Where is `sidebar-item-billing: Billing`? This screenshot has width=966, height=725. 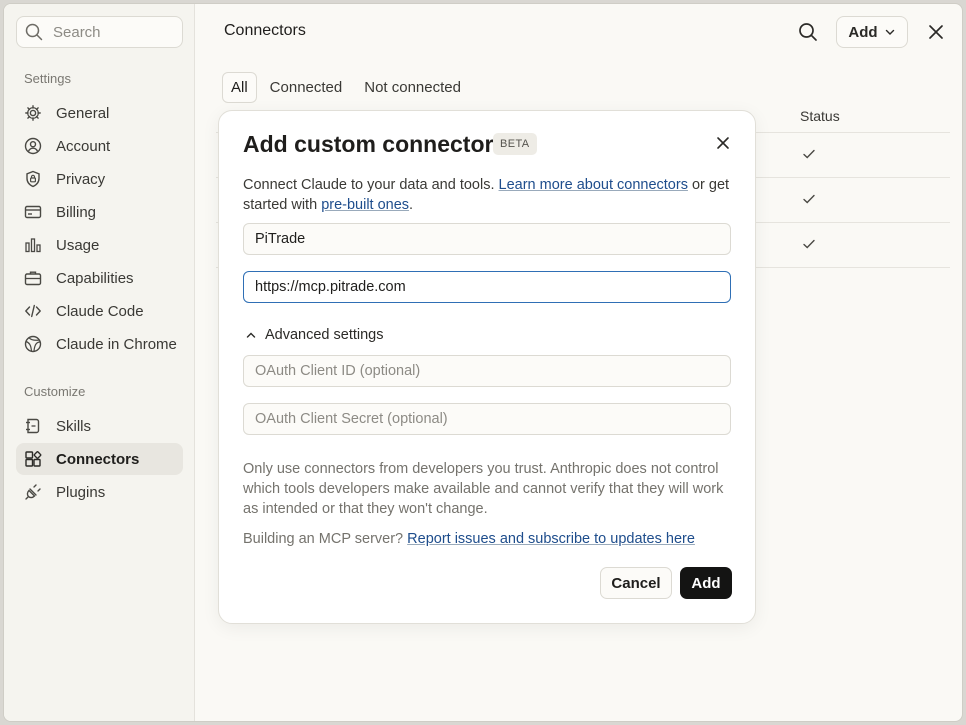 sidebar-item-billing: Billing is located at coordinates (99, 212).